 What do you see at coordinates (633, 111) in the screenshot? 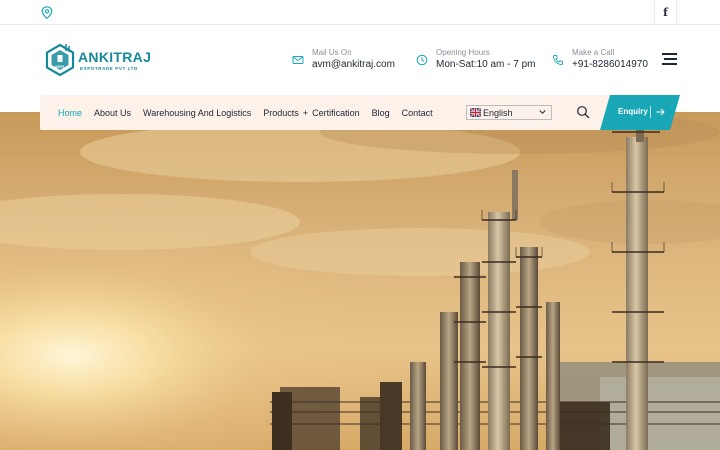
I see `enquiry-label: Enquiry` at bounding box center [633, 111].